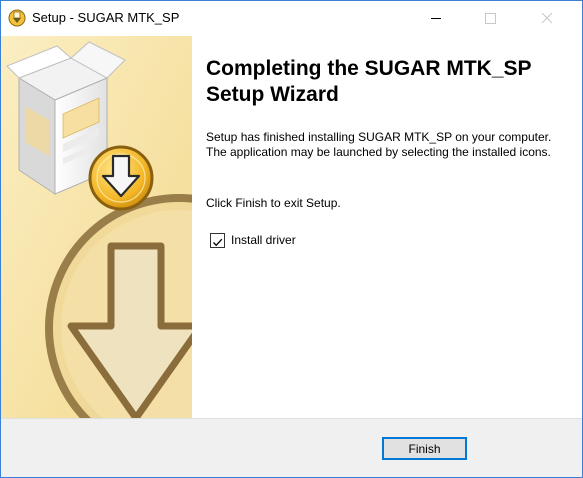 The image size is (583, 478). I want to click on install-driver-label: Install driver, so click(263, 240).